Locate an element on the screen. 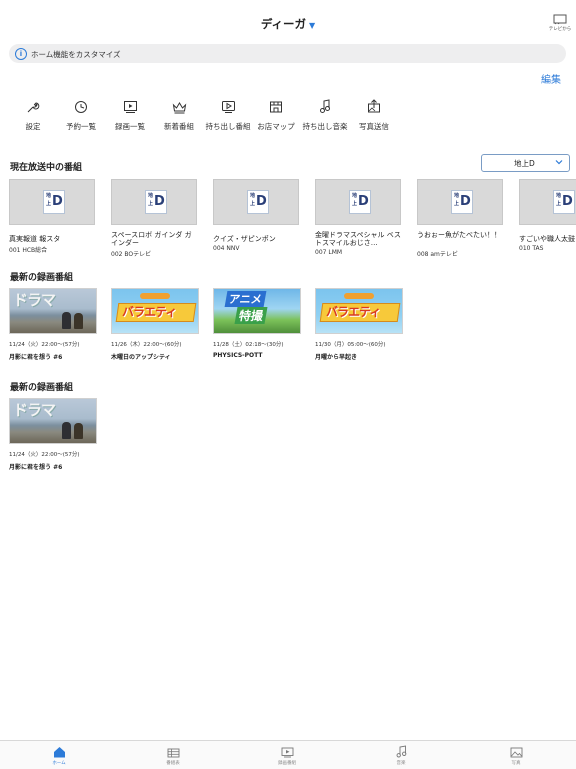  tab-home: ホーム is located at coordinates (59, 755).